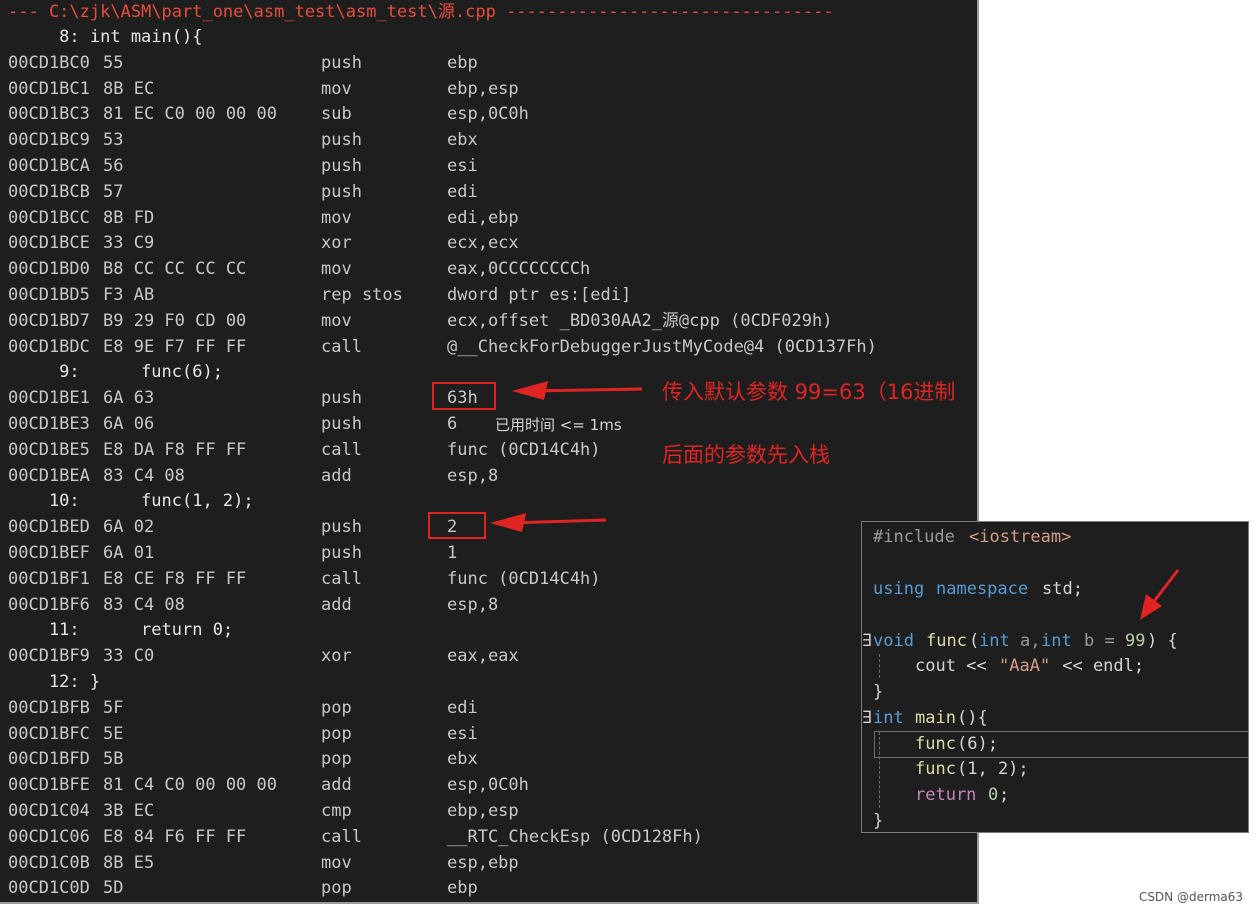 The width and height of the screenshot is (1259, 912). I want to click on background-area, so click(1119, 260).